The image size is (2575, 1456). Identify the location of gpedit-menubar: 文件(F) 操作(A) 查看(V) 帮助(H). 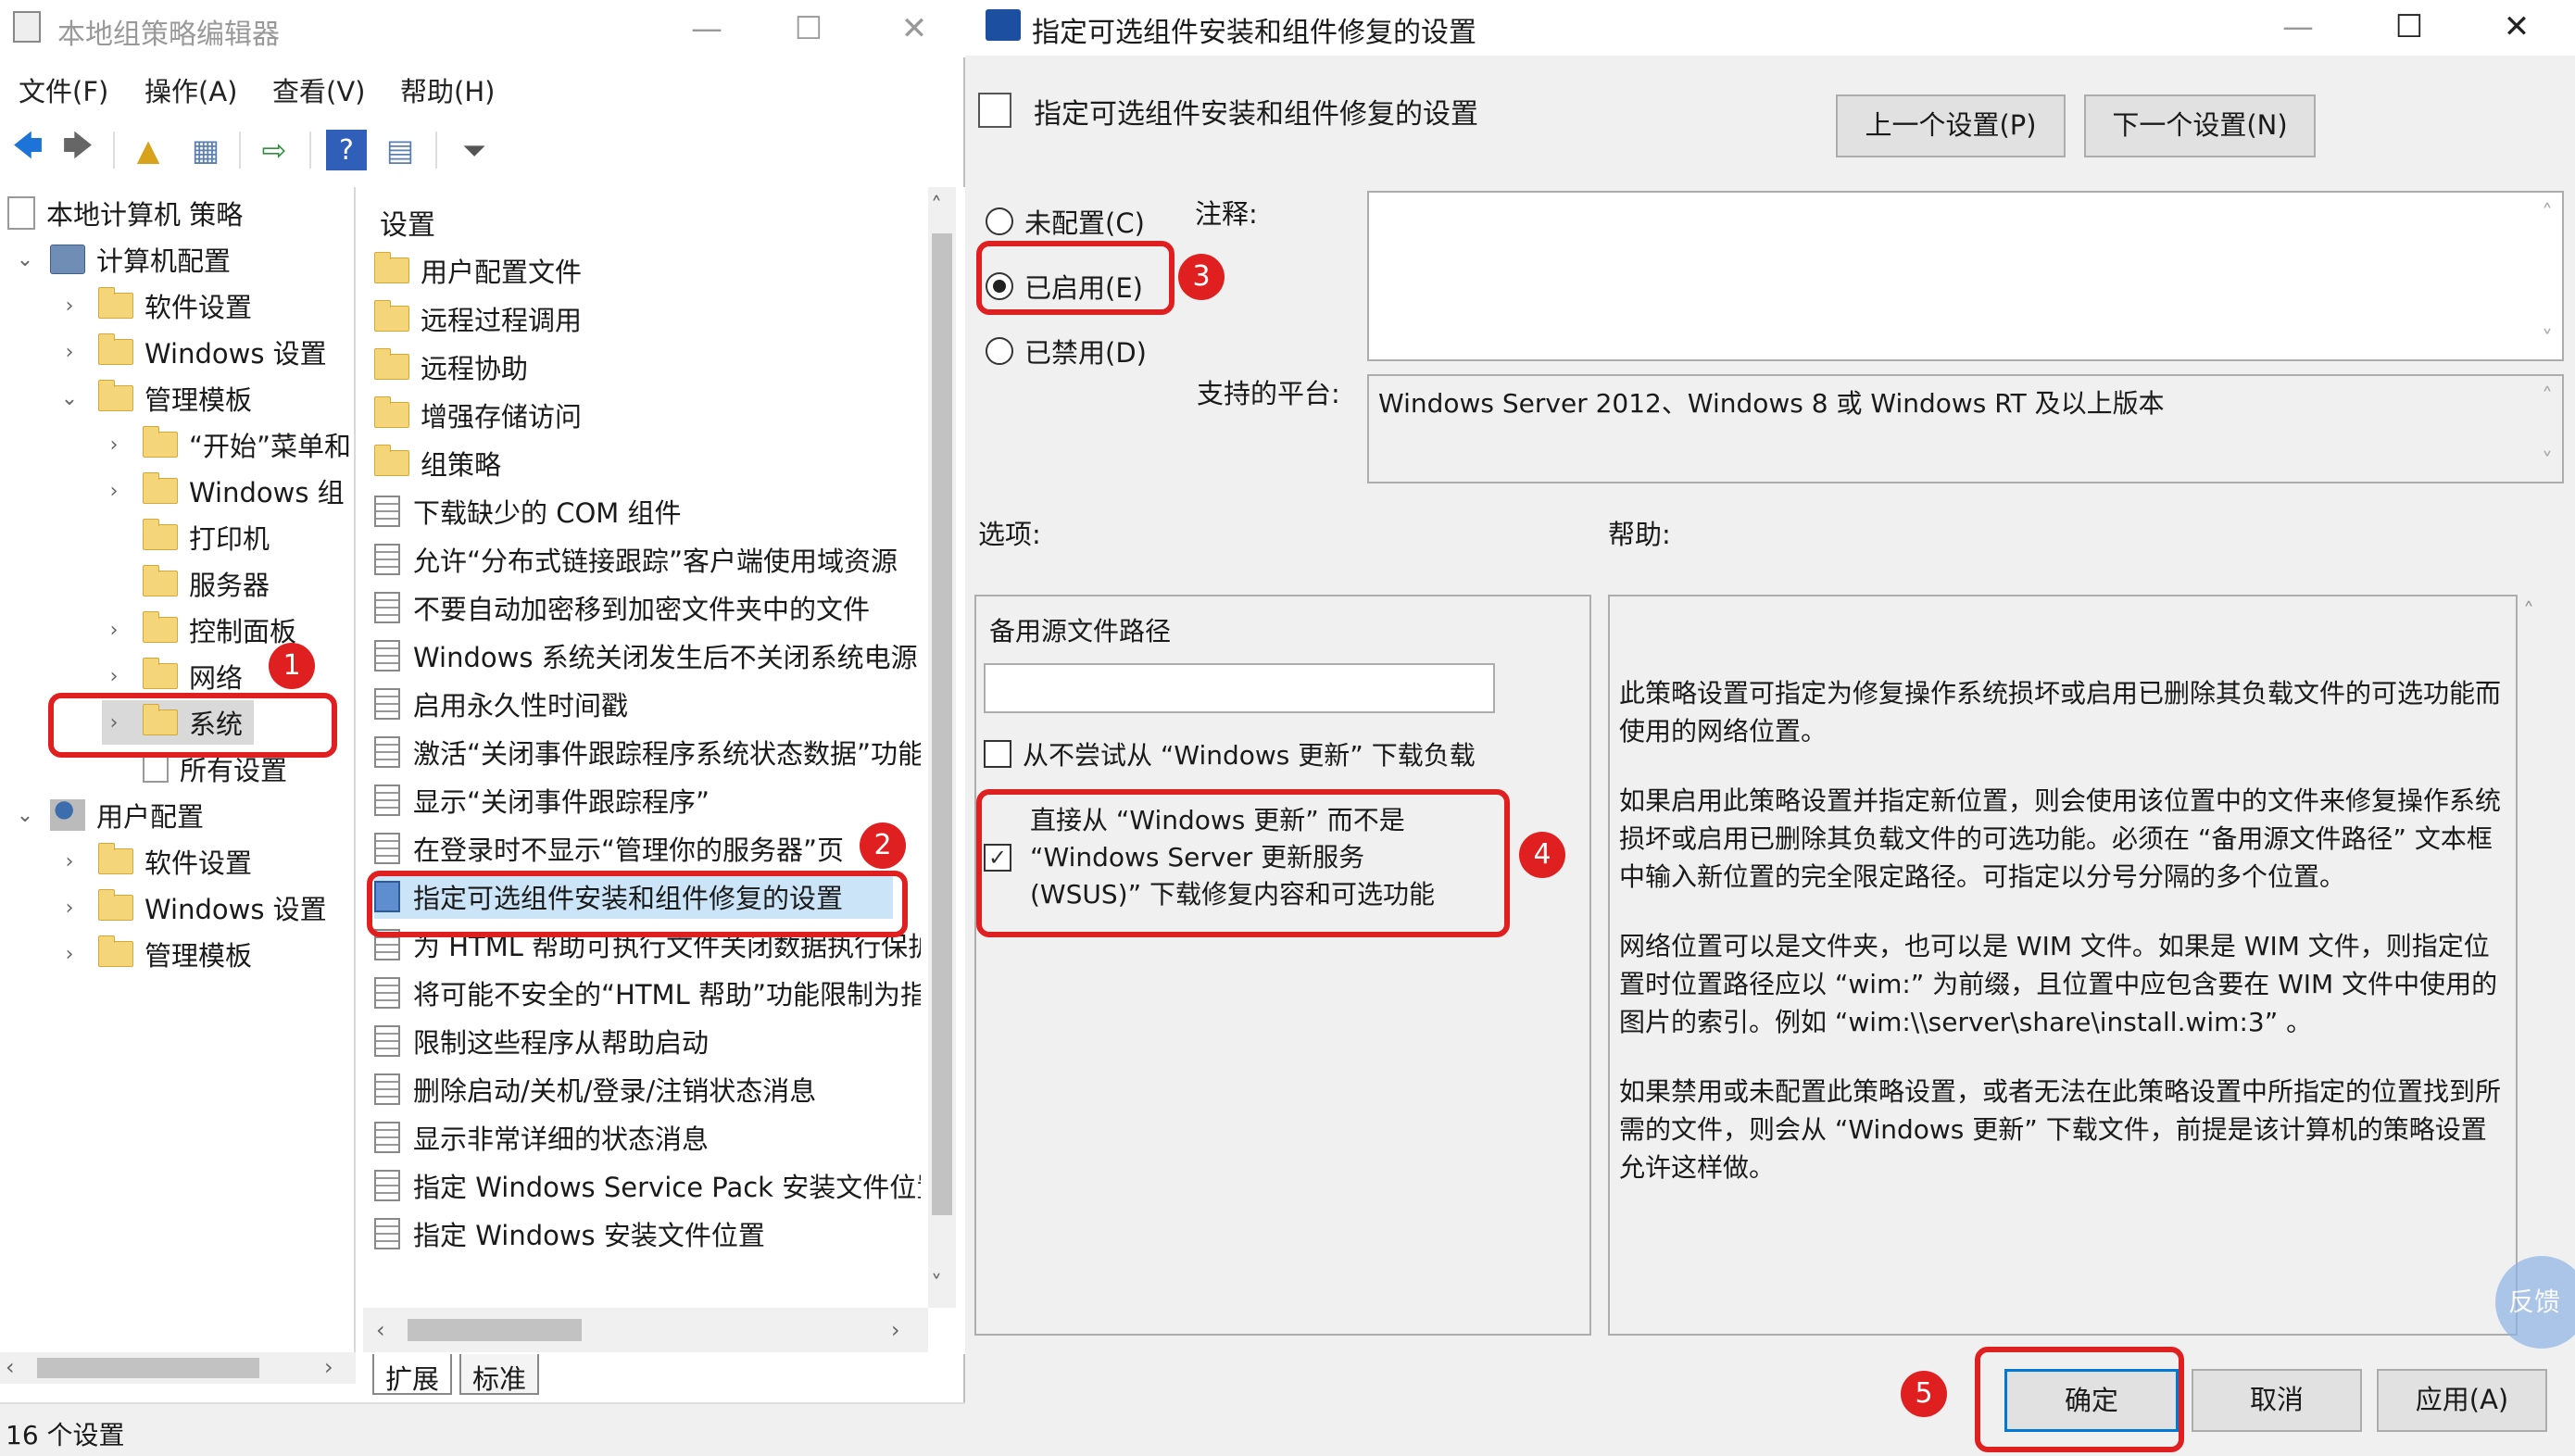
(482, 90).